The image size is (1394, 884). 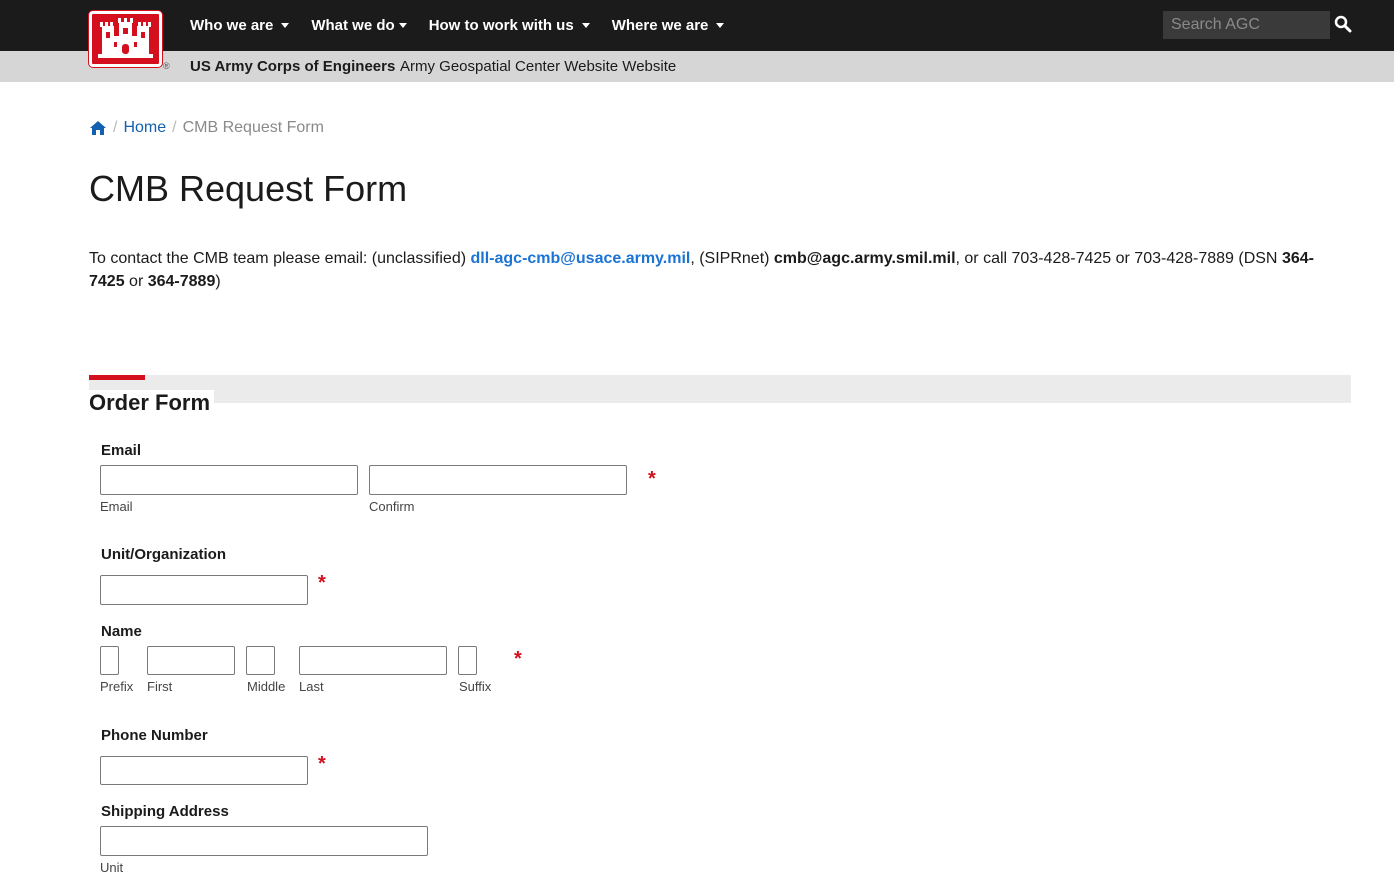 What do you see at coordinates (204, 590) in the screenshot?
I see `unit-organization-field` at bounding box center [204, 590].